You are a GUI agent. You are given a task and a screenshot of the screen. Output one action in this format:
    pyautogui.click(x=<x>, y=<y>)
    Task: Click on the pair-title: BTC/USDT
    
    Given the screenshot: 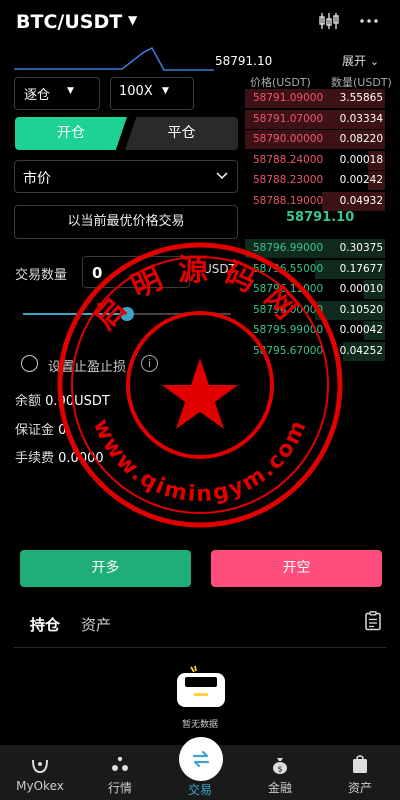 What is the action you would take?
    pyautogui.click(x=69, y=22)
    